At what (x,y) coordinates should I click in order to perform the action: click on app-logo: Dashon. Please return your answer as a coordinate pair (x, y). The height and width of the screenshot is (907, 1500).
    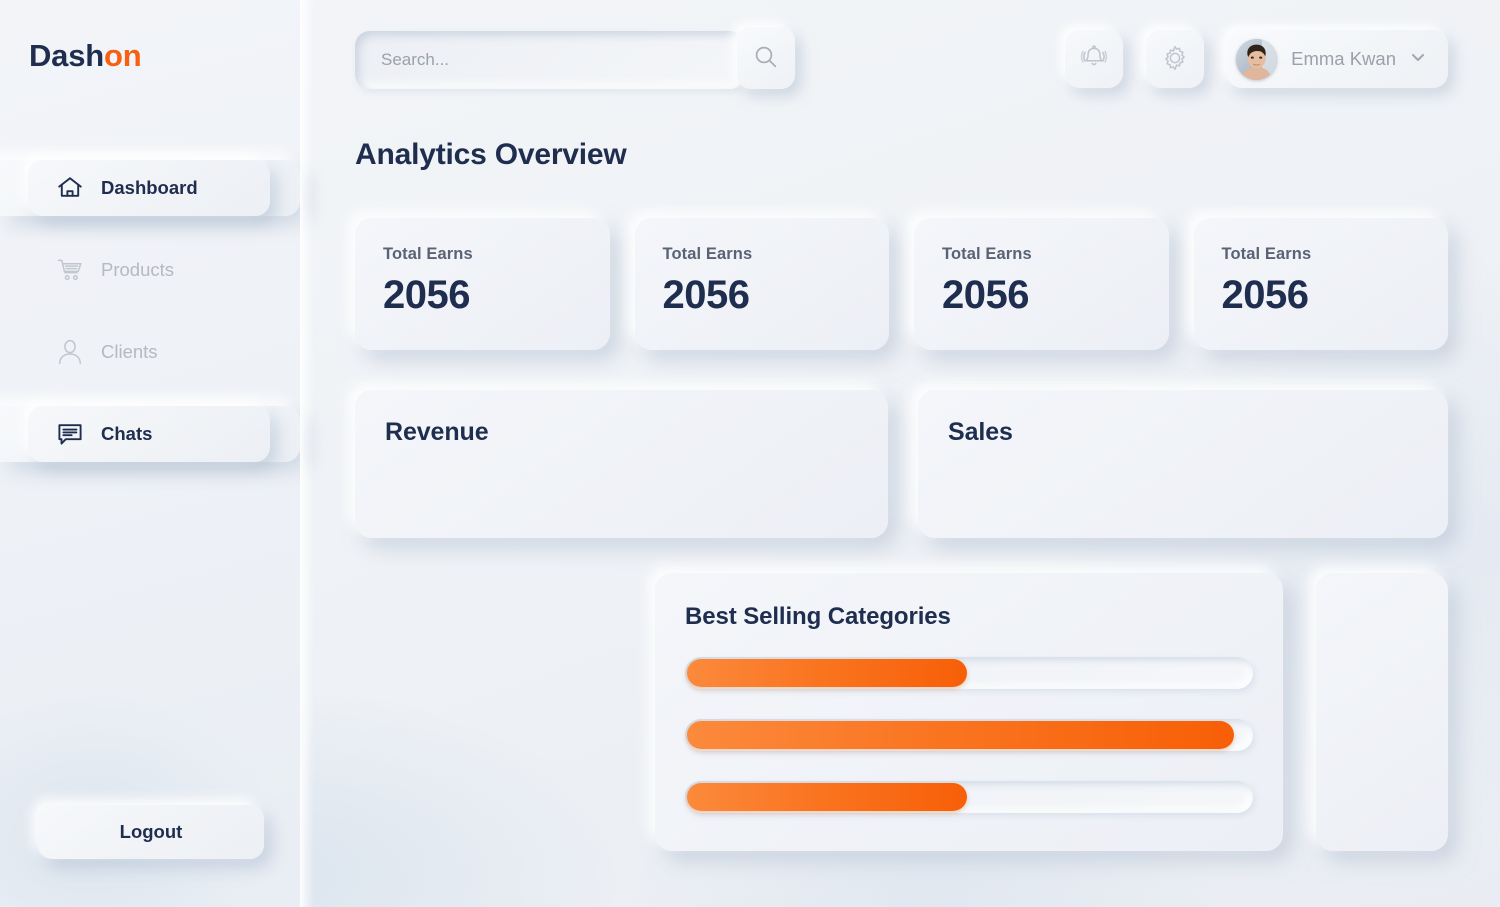
    Looking at the image, I should click on (85, 55).